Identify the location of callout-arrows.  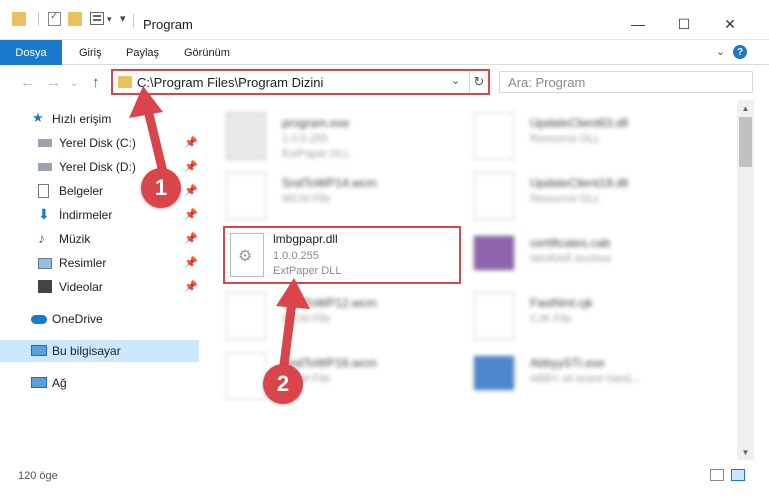
(219, 228).